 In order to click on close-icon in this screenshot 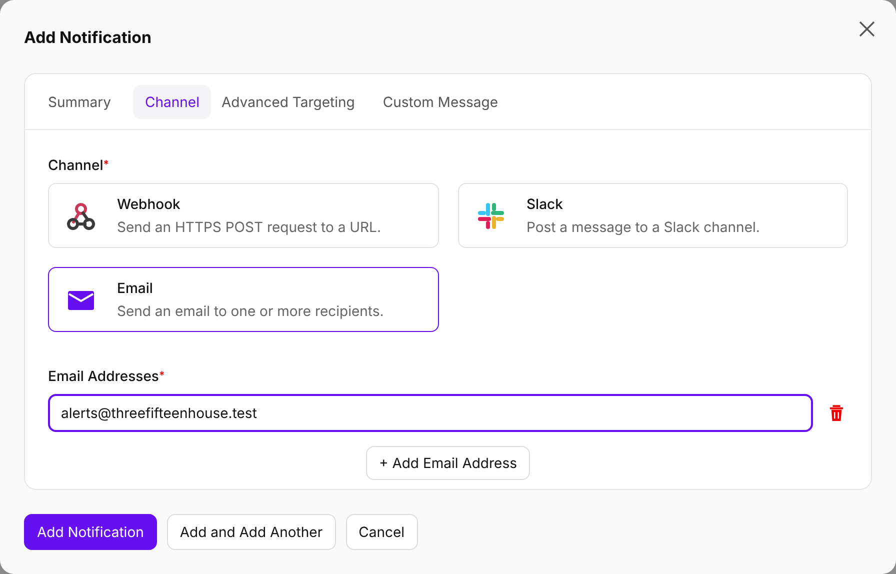, I will do `click(867, 29)`.